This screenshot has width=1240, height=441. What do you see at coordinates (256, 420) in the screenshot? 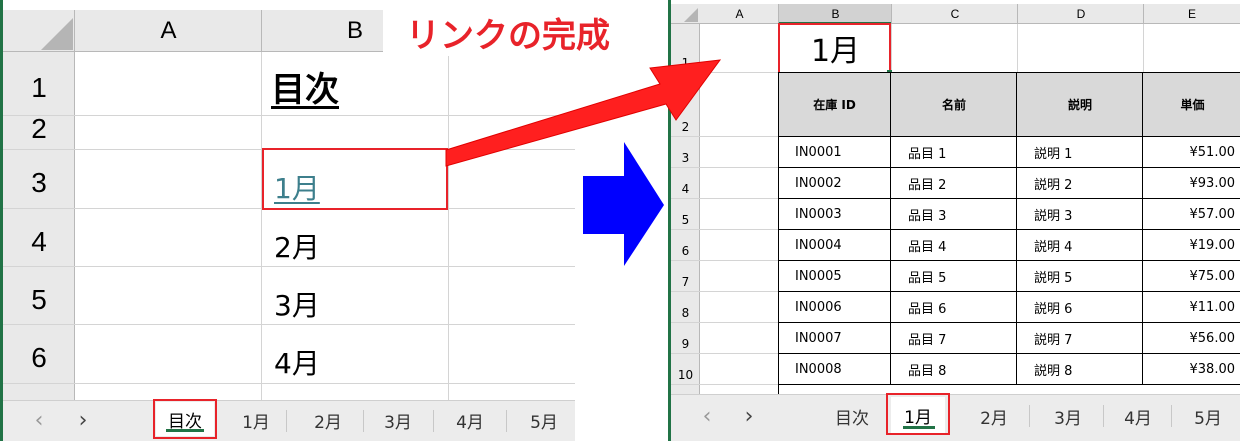
I see `left-tab-month-1: 1月` at bounding box center [256, 420].